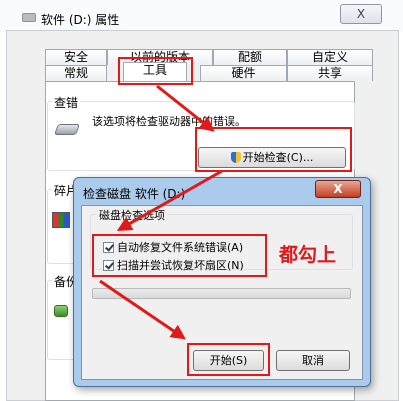 The height and width of the screenshot is (401, 403). Describe the element at coordinates (330, 57) in the screenshot. I see `tab-customize: 自定义` at that location.